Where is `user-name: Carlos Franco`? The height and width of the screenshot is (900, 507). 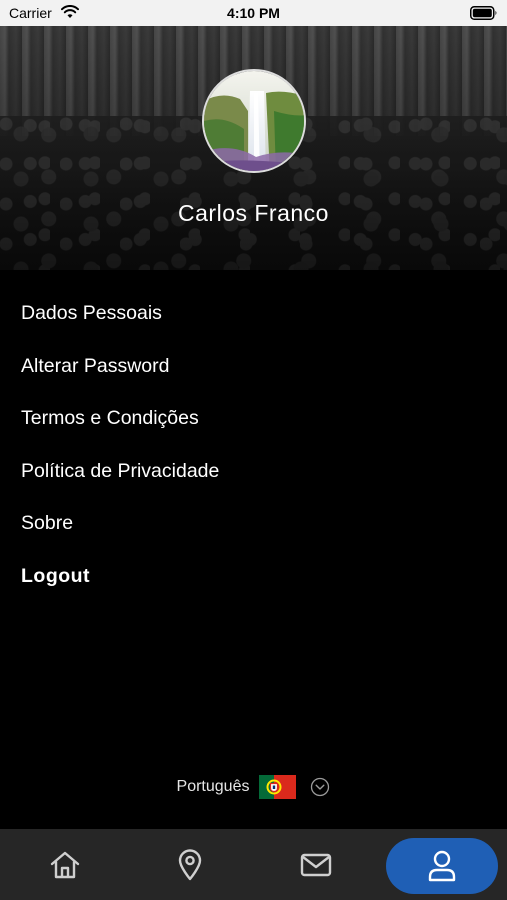
user-name: Carlos Franco is located at coordinates (253, 213).